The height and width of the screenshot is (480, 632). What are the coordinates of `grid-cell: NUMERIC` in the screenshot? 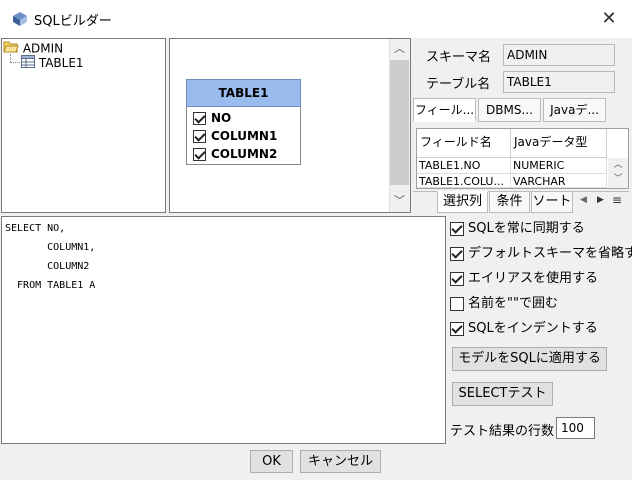 It's located at (559, 166).